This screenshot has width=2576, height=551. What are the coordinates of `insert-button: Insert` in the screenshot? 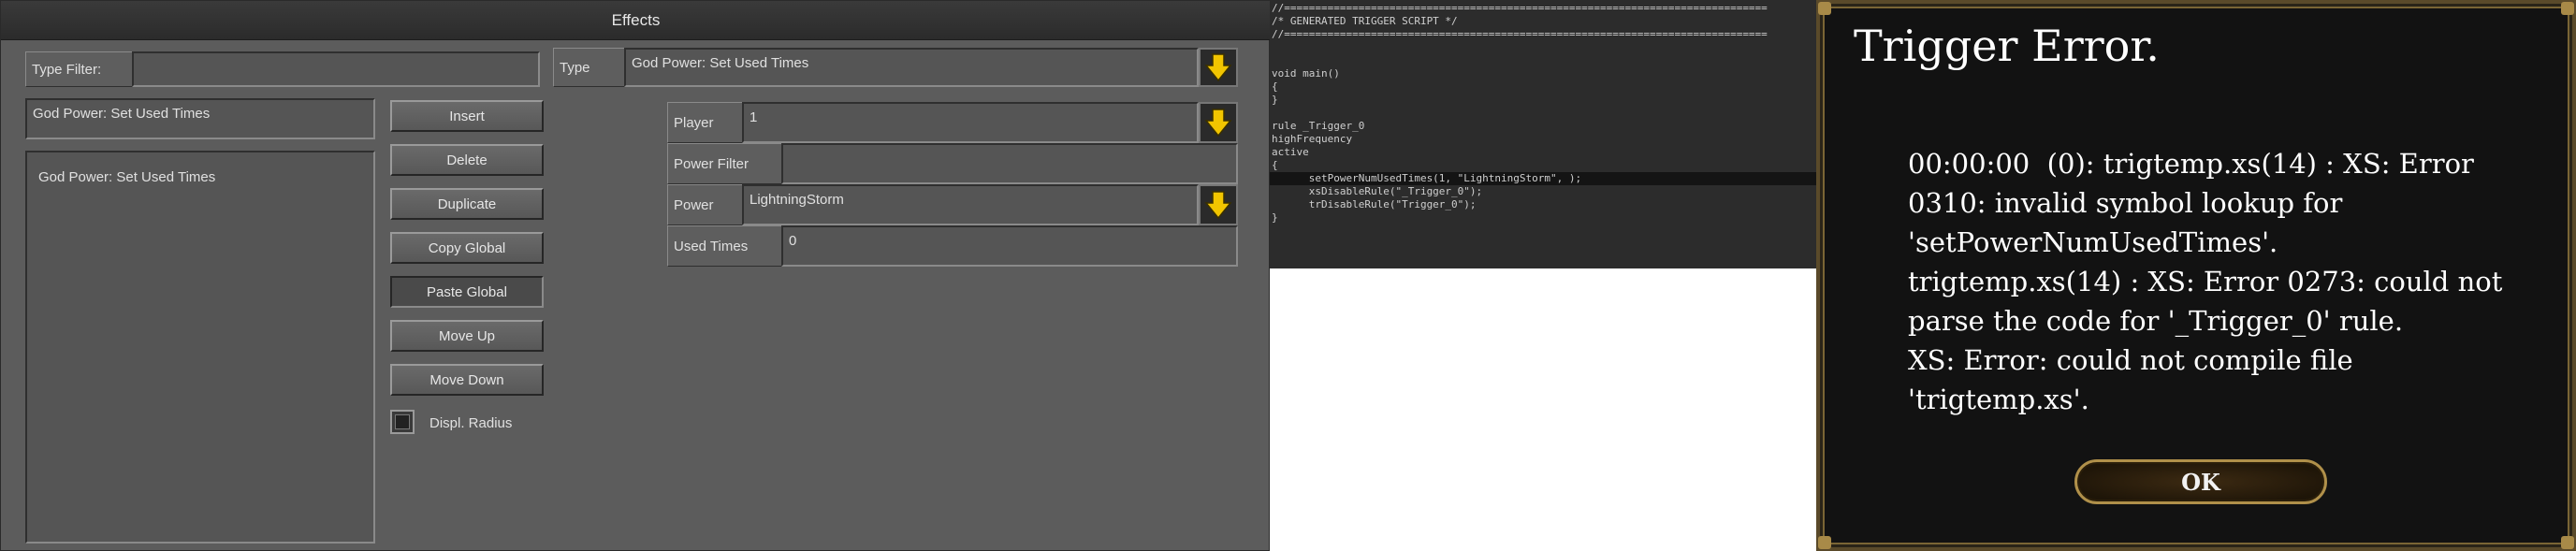 It's located at (467, 116).